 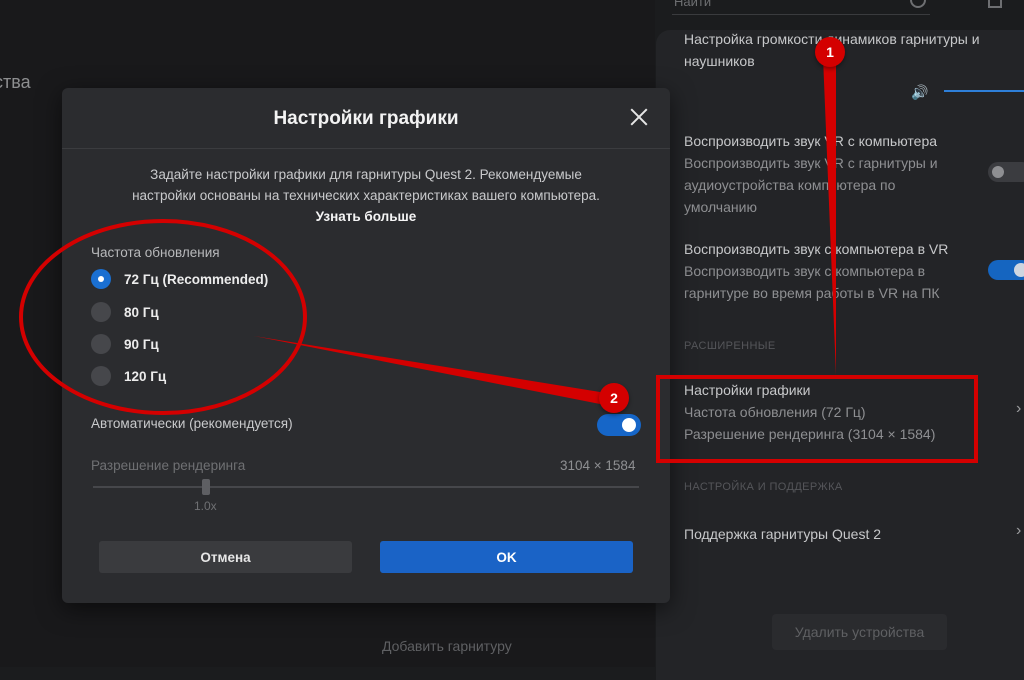 I want to click on annotation-badge-2: 2, so click(x=614, y=398).